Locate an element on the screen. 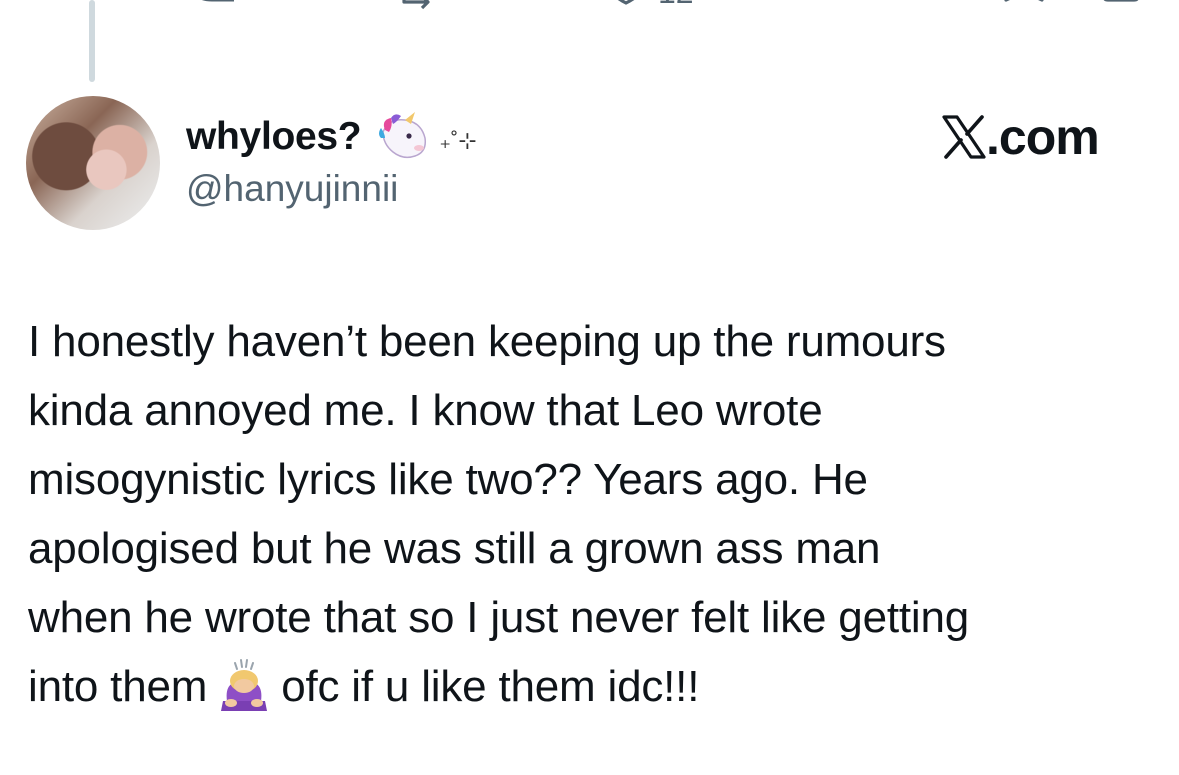 Image resolution: width=1179 pixels, height=775 pixels. like-count: 12 is located at coordinates (676, 5).